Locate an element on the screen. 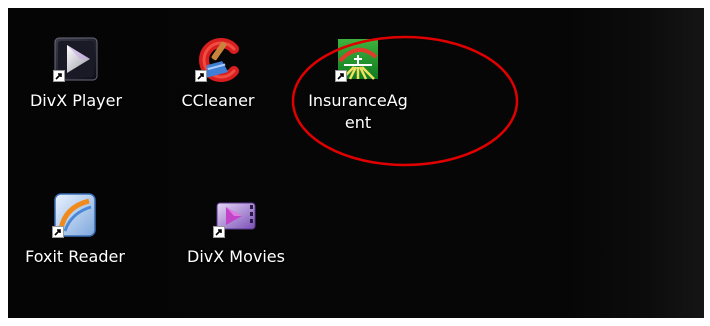  desktop-icon-foxit-reader: Foxit Reader is located at coordinates (75, 229).